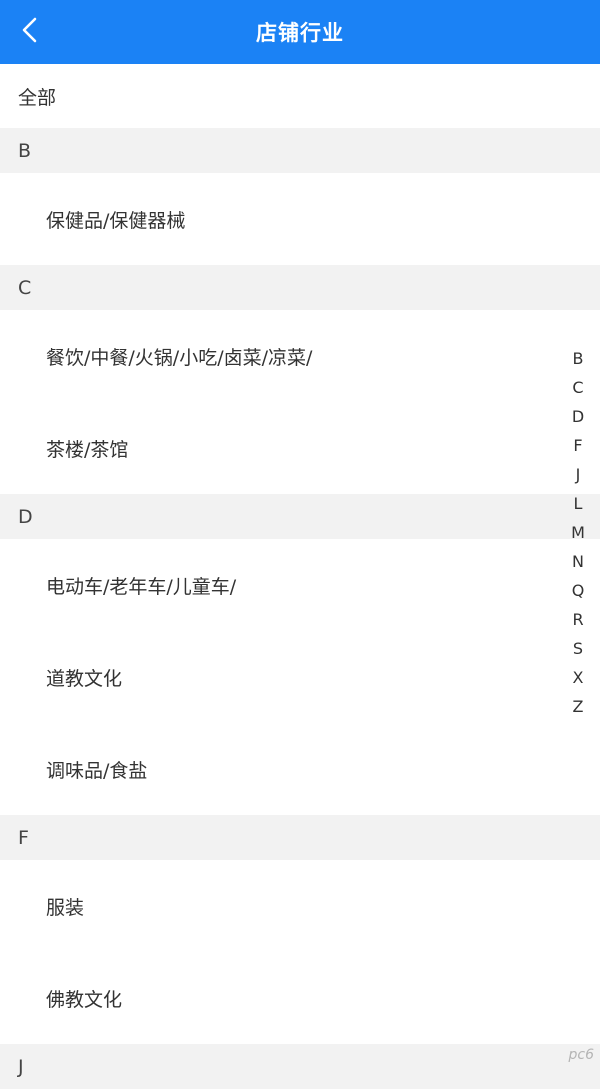 This screenshot has width=600, height=1089. What do you see at coordinates (300, 448) in the screenshot?
I see `list-item: 茶楼/茶馆` at bounding box center [300, 448].